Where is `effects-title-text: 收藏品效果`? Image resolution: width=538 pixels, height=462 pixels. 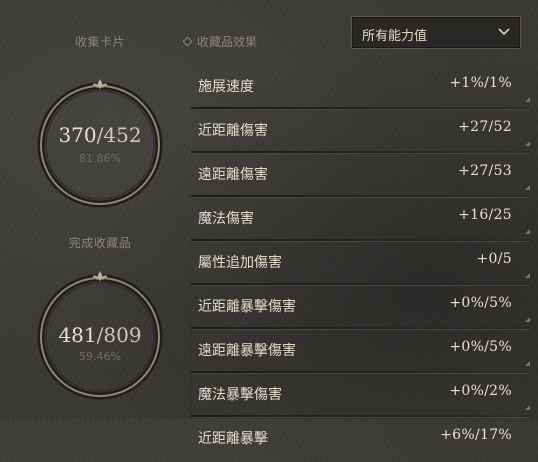 effects-title-text: 收藏品效果 is located at coordinates (227, 42).